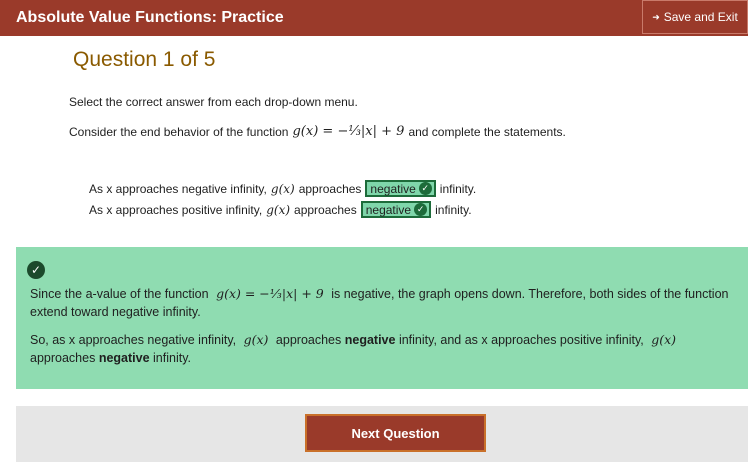  What do you see at coordinates (176, 209) in the screenshot?
I see `statement-prefix: As x approaches positive infinity,` at bounding box center [176, 209].